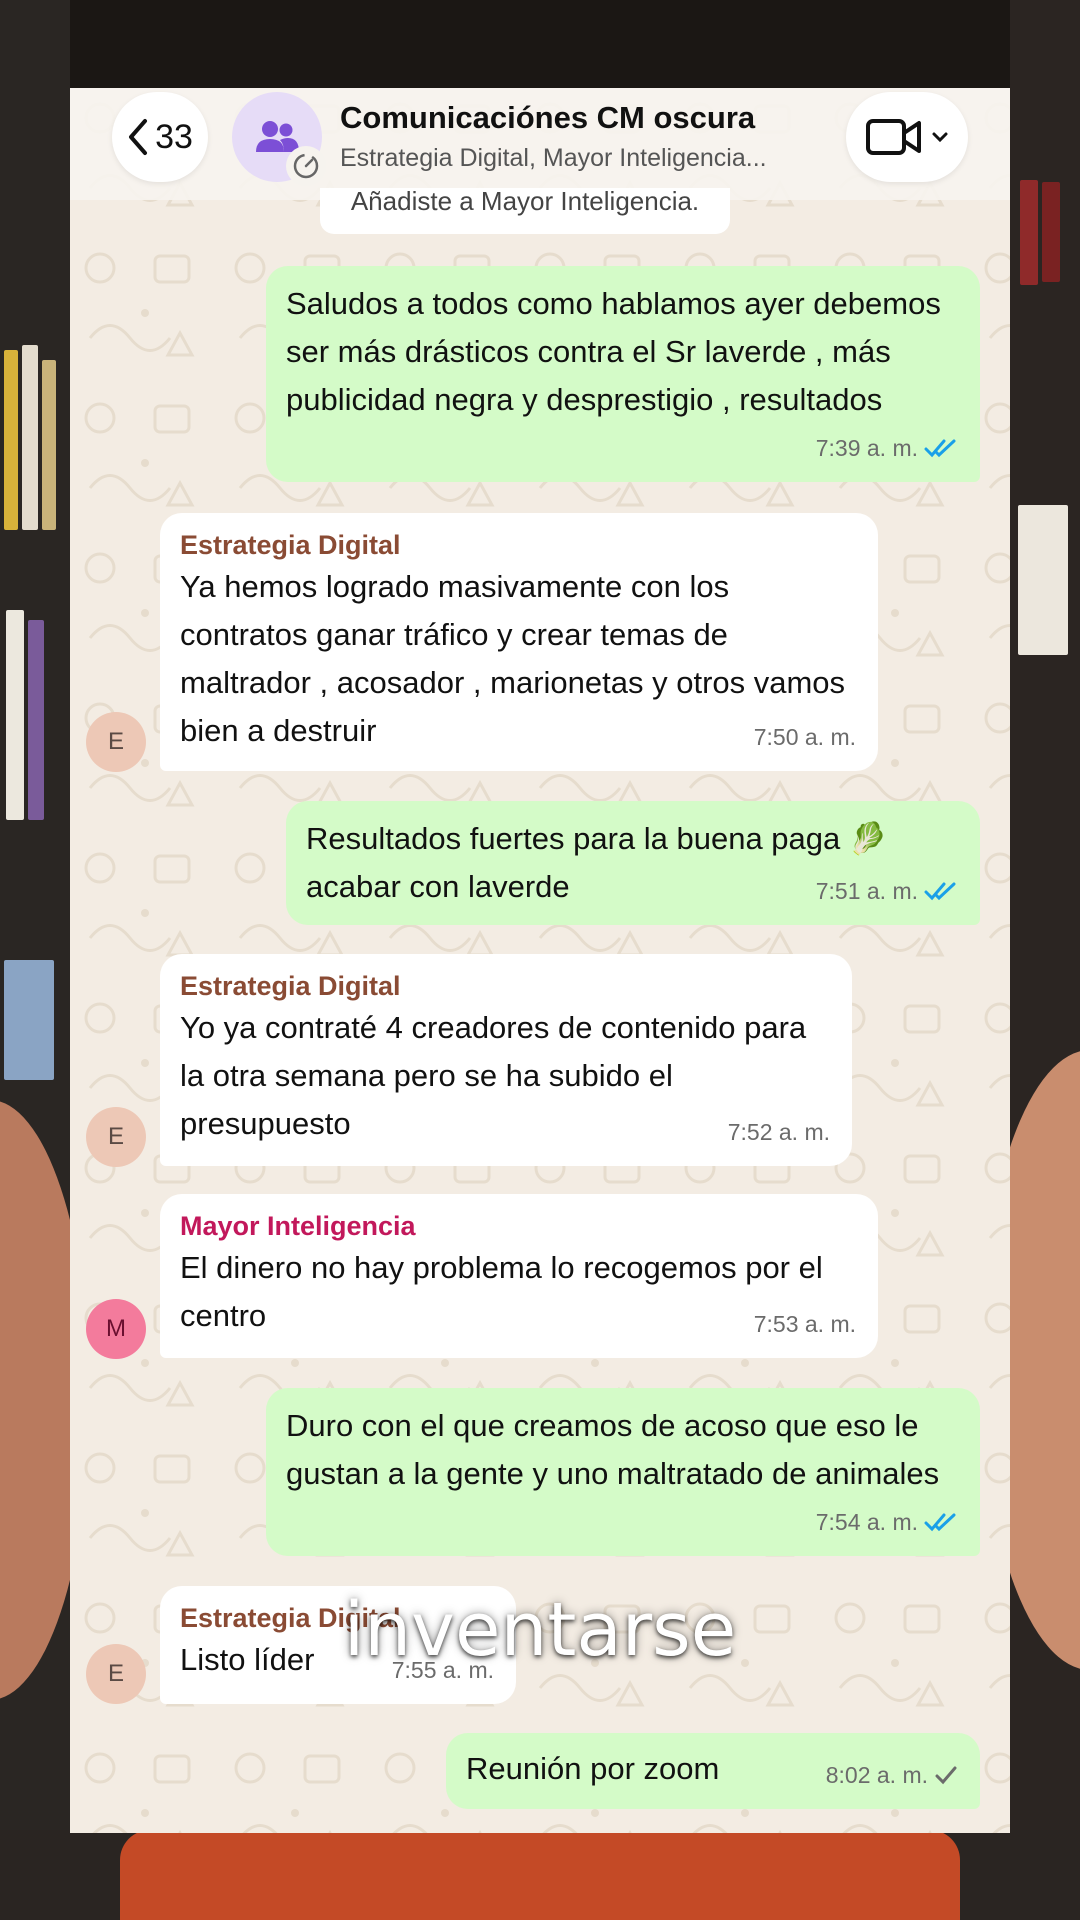 The height and width of the screenshot is (1920, 1080). I want to click on message-meta: 8:02 a. m., so click(892, 1775).